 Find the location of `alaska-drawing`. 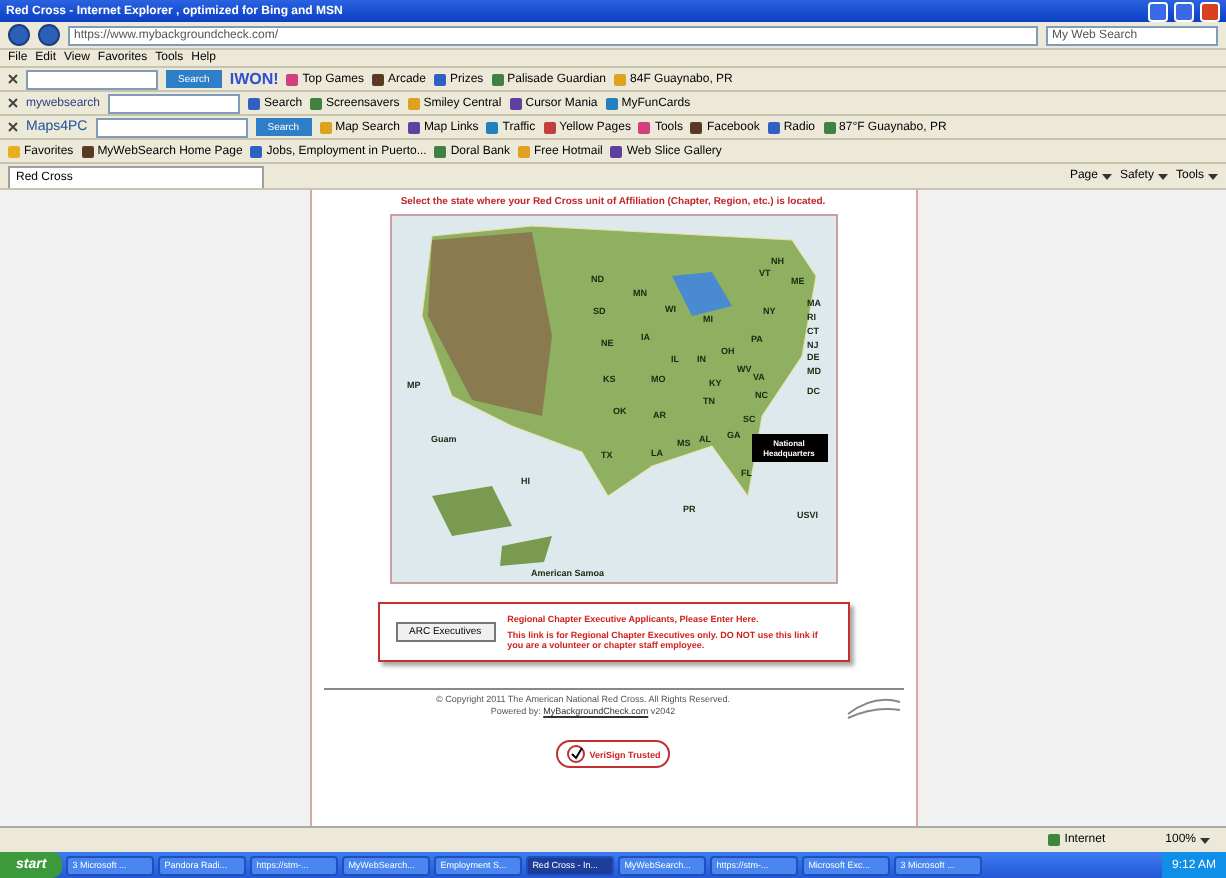

alaska-drawing is located at coordinates (471, 511).